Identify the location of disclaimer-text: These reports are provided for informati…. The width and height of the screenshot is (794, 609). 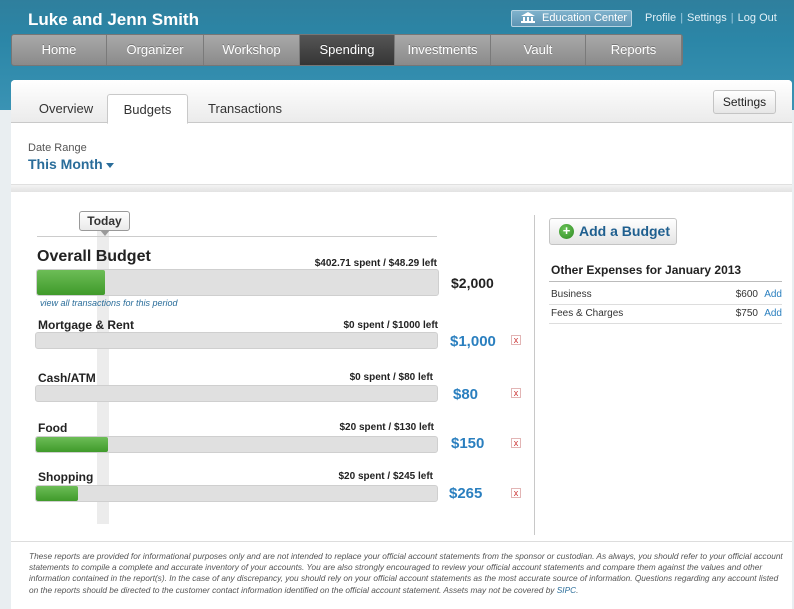
(406, 573).